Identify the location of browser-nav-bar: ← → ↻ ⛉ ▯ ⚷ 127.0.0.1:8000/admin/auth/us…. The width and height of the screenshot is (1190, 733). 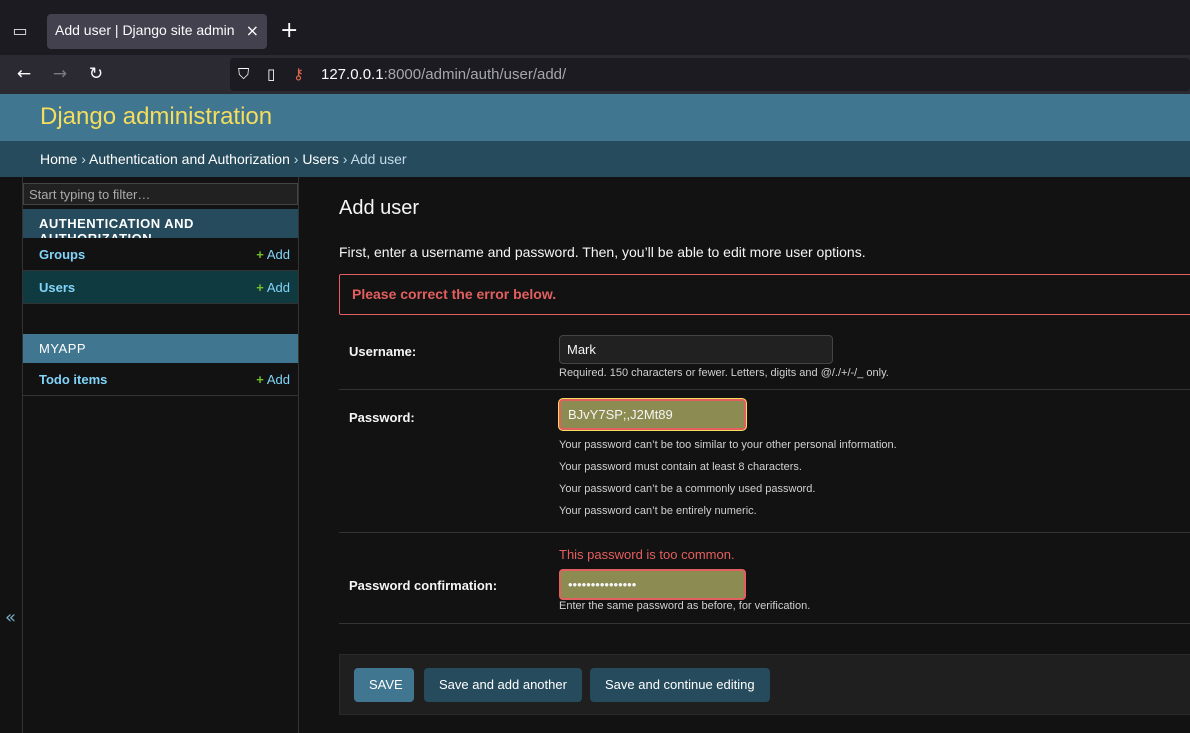
(595, 74).